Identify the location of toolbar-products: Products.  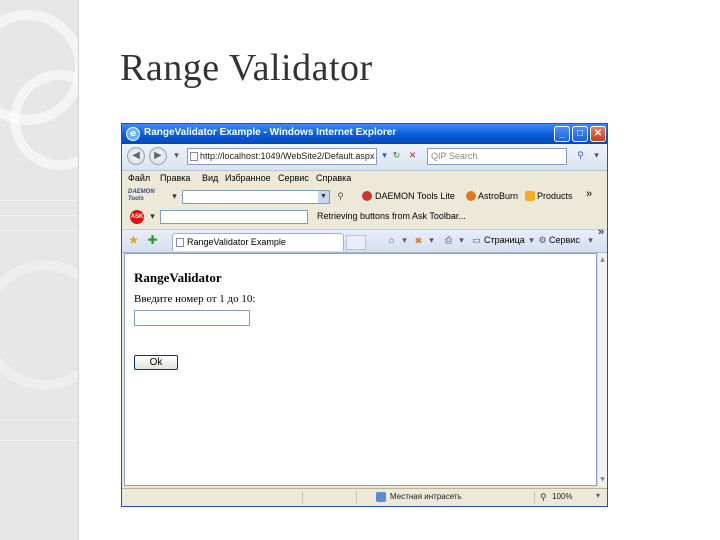
(555, 196).